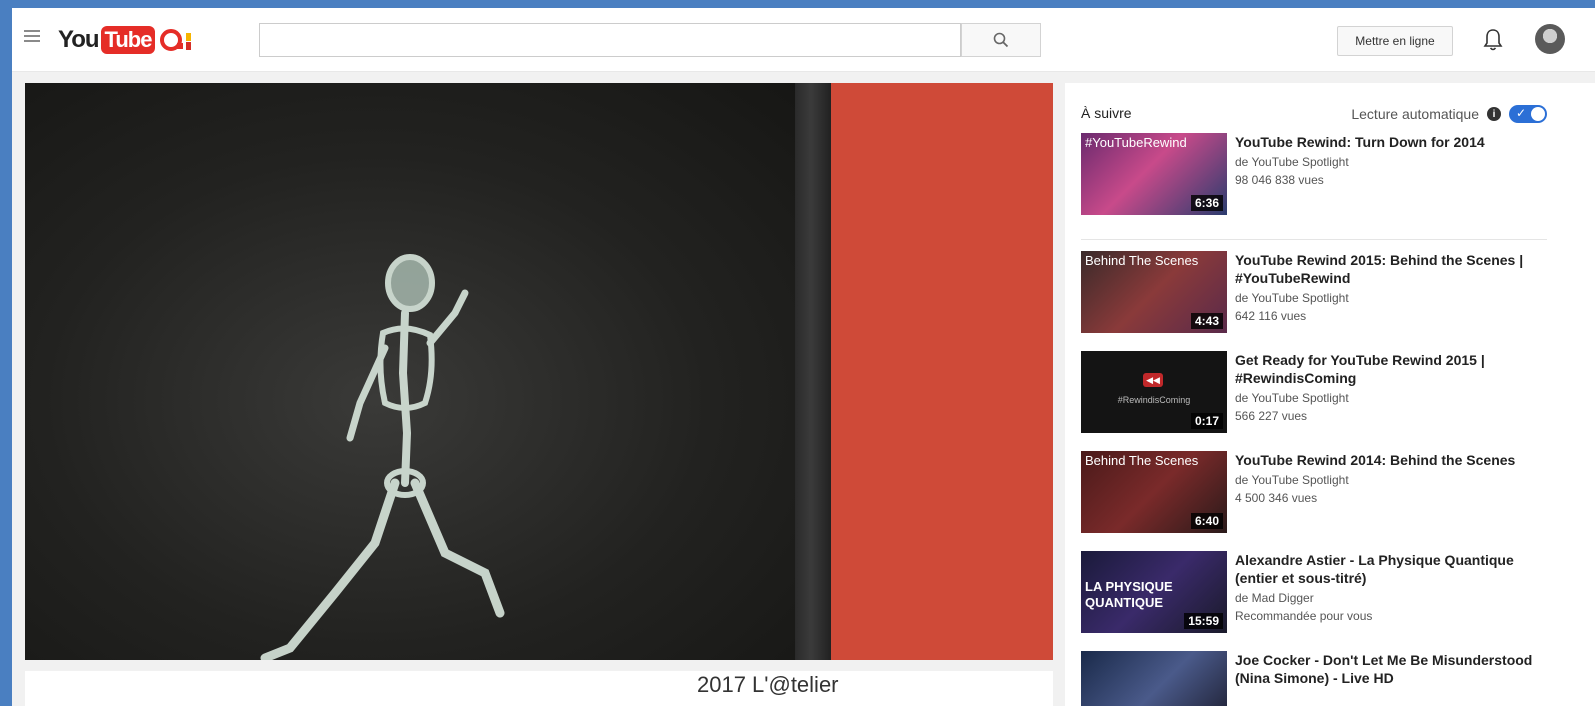 This screenshot has width=1595, height=706. I want to click on video-title: YouTube Rewind 2014: Behind the Scenes, so click(1375, 460).